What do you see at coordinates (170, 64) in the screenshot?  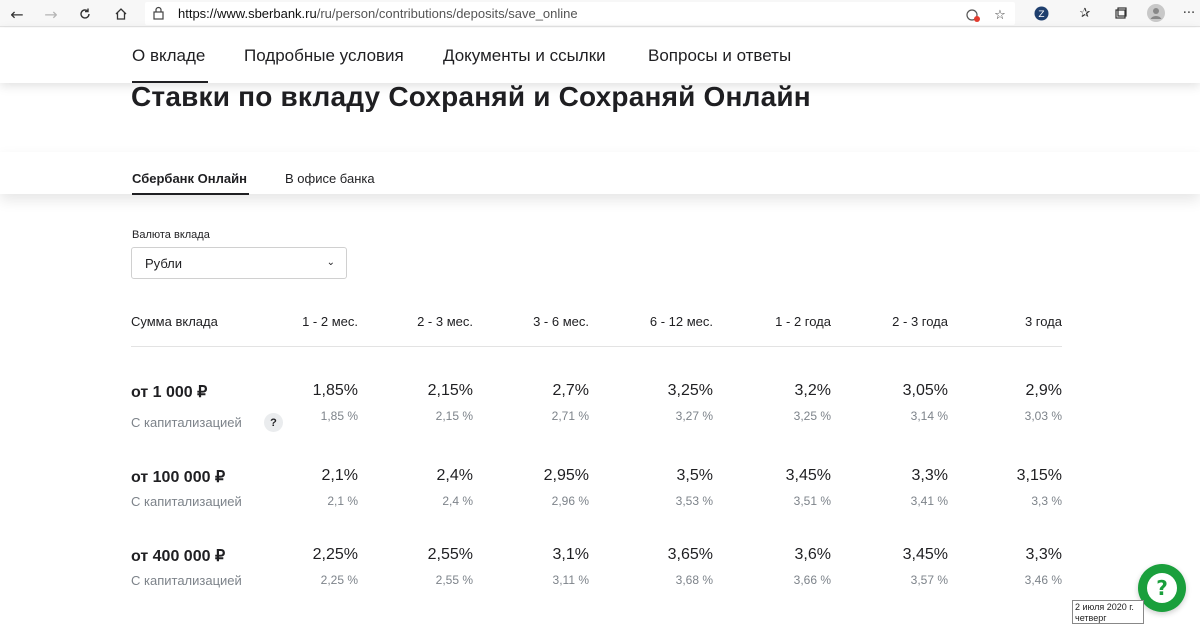 I see `top-nav-about: О вкладе` at bounding box center [170, 64].